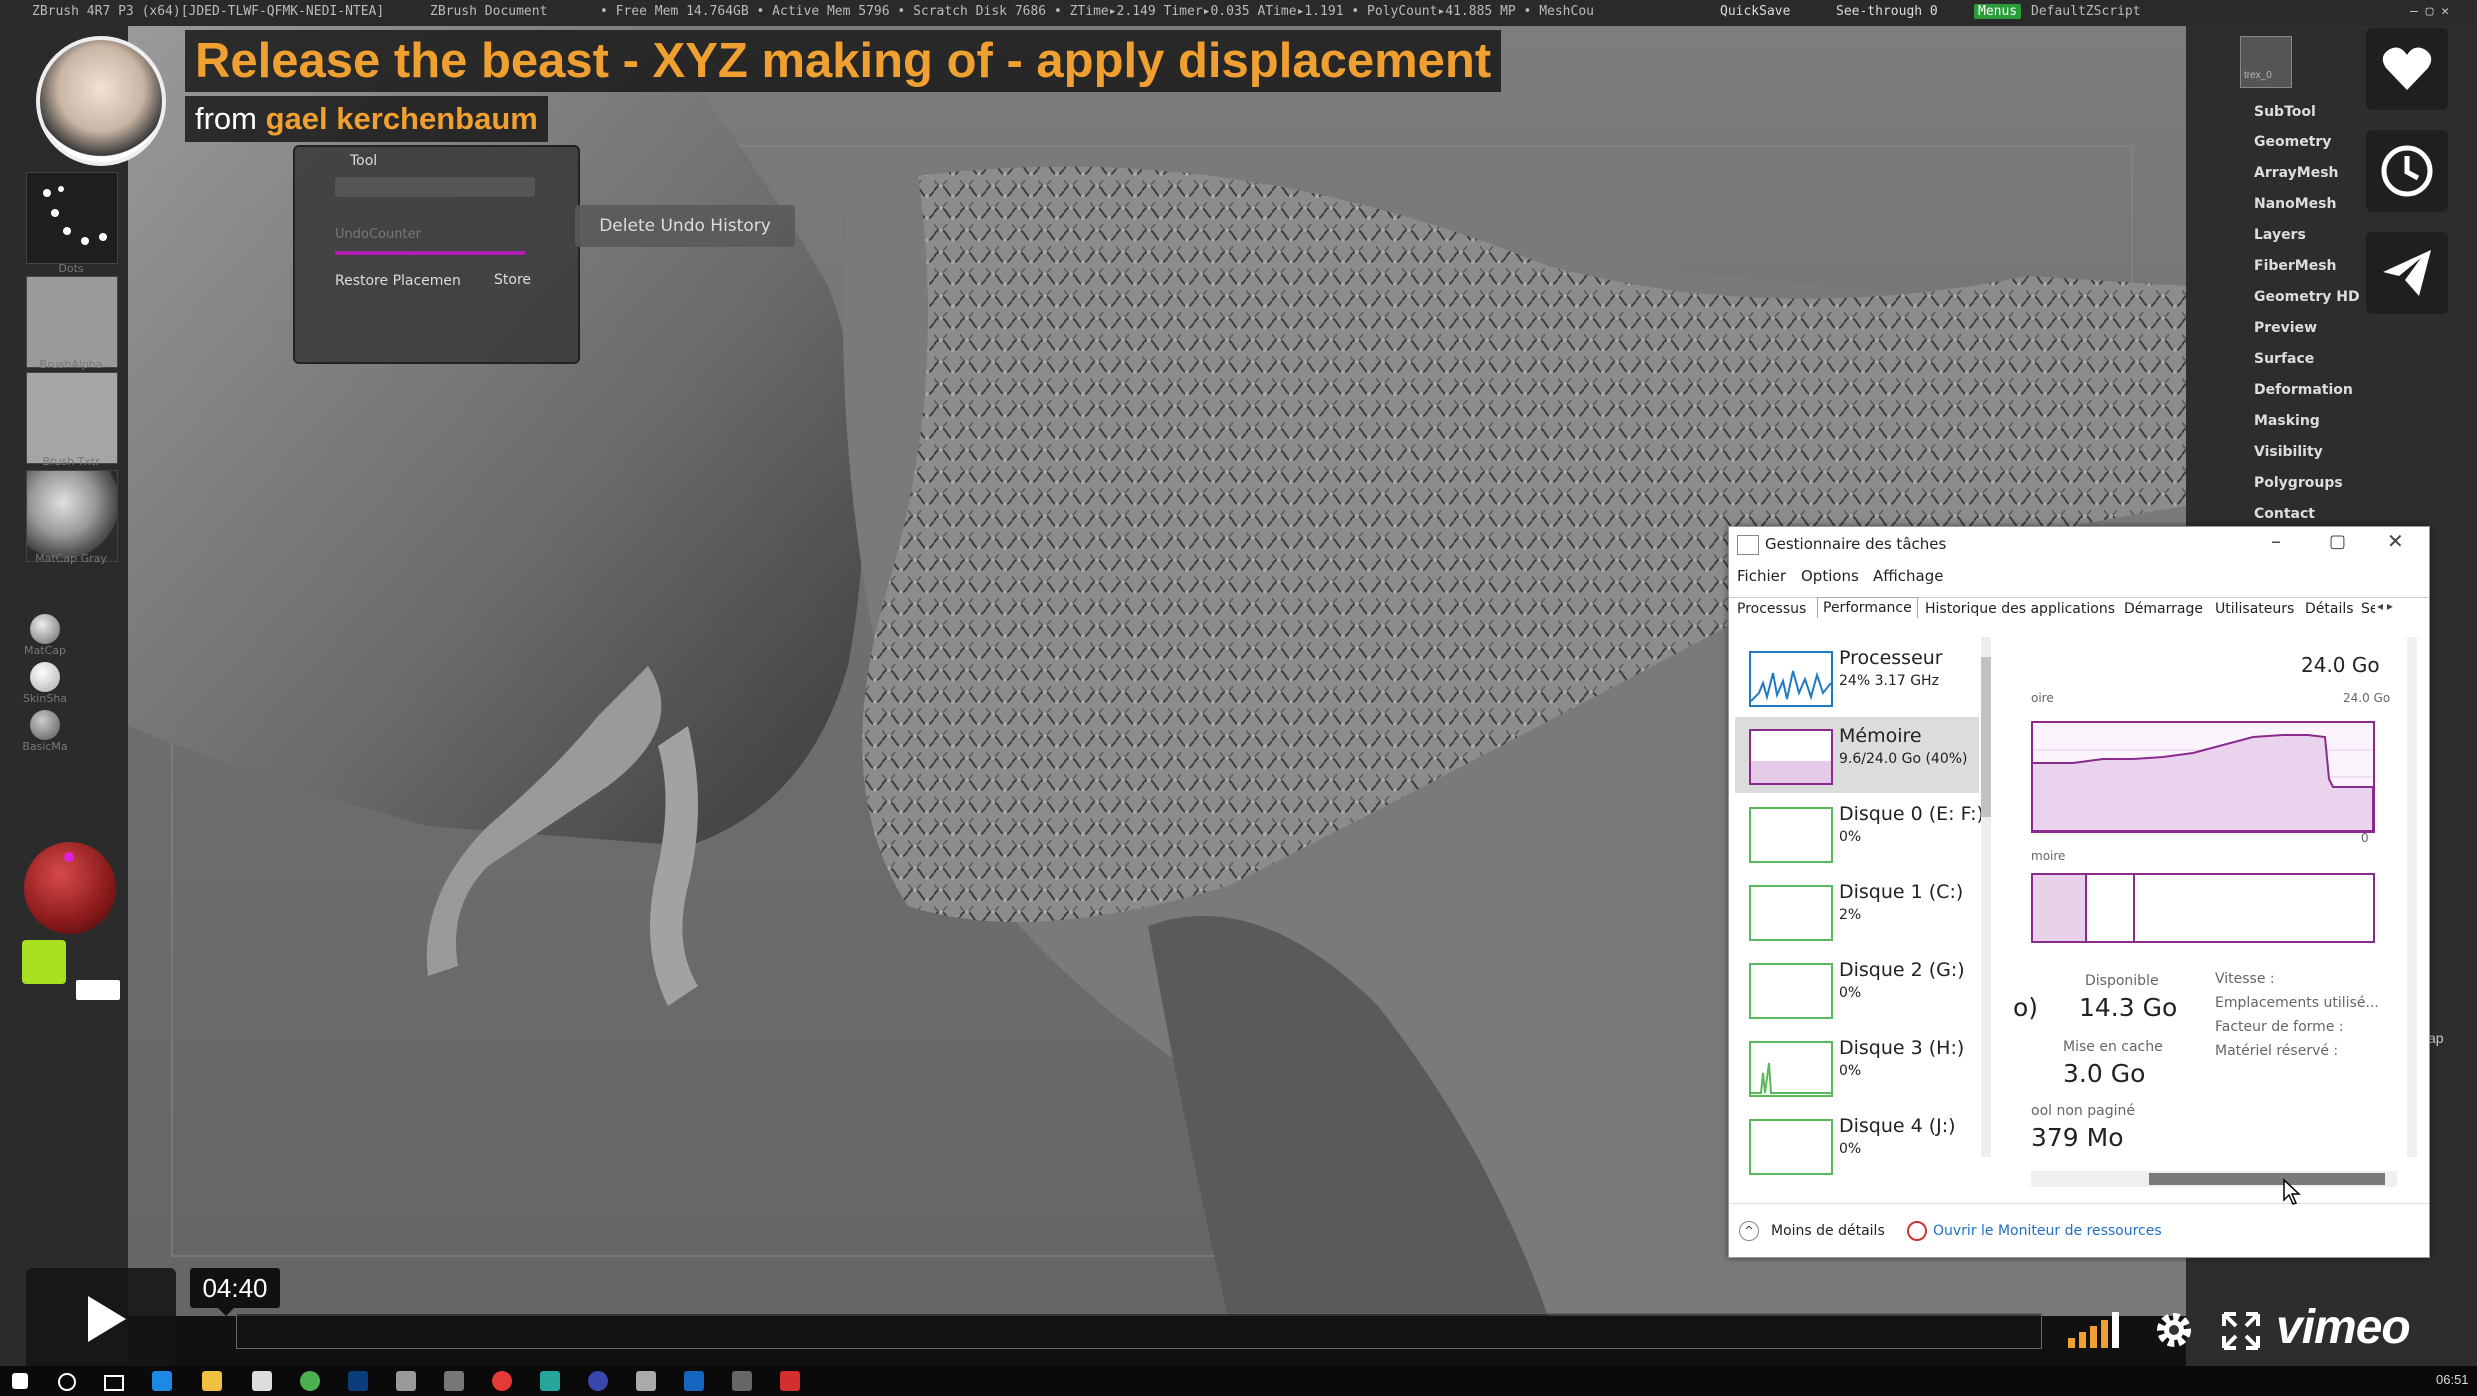 This screenshot has width=2477, height=1396. I want to click on heart-icon, so click(2407, 68).